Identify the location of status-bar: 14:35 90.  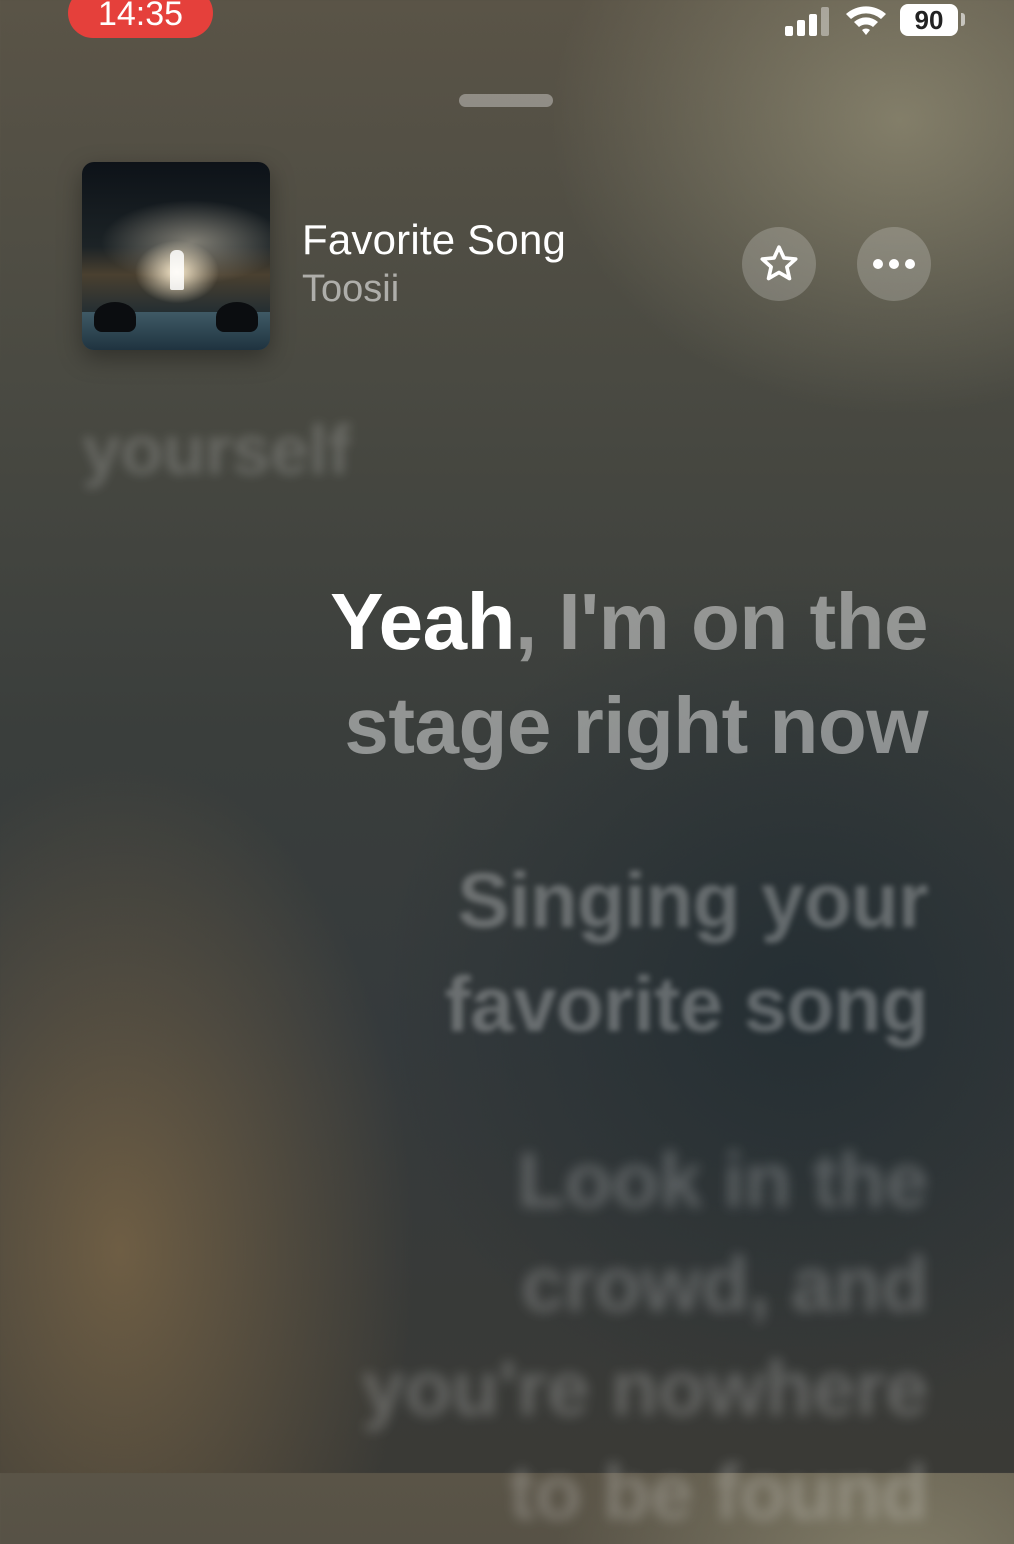
(507, 25).